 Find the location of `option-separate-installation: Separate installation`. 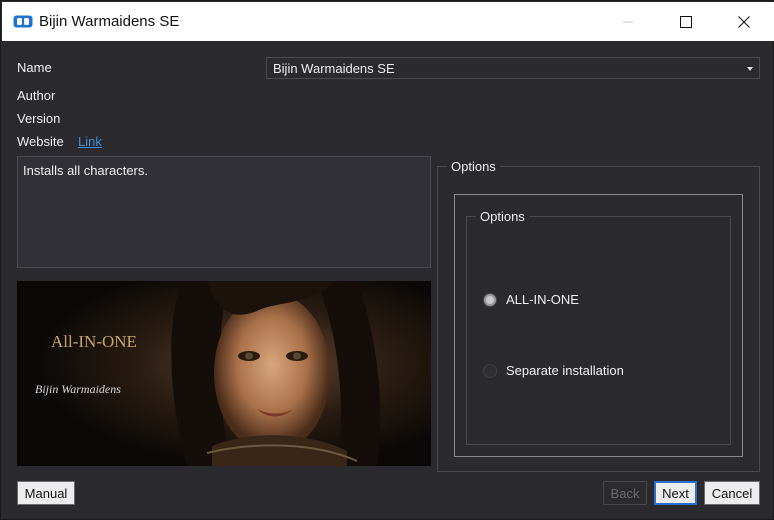

option-separate-installation: Separate installation is located at coordinates (553, 370).